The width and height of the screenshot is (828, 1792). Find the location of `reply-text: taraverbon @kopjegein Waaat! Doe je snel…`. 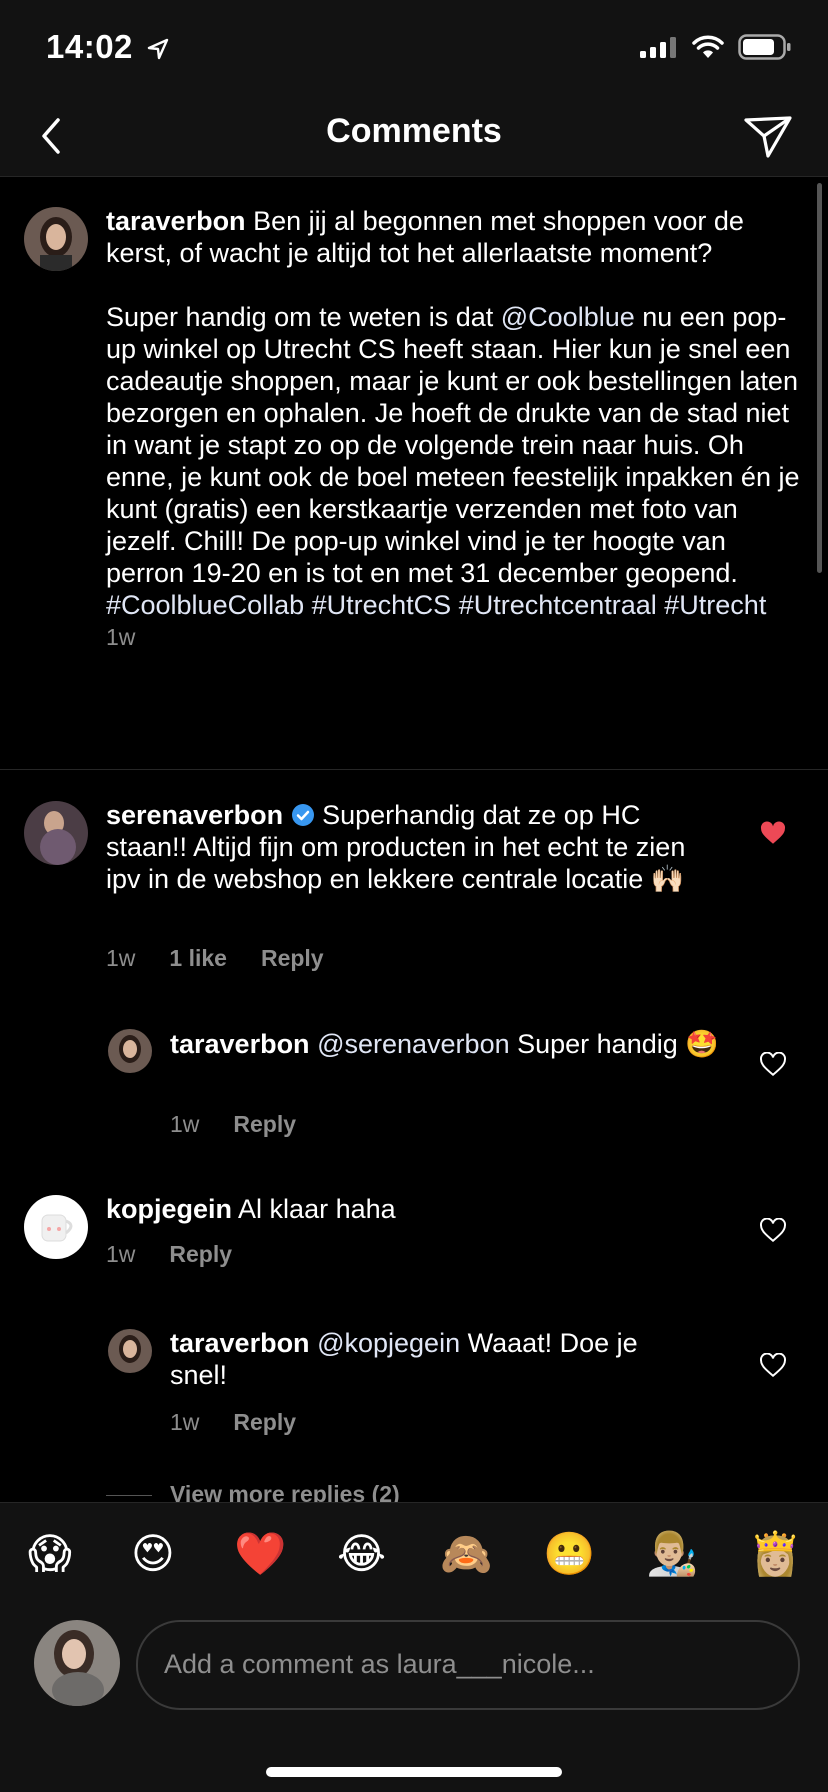

reply-text: taraverbon @kopjegein Waaat! Doe je snel… is located at coordinates (430, 1359).